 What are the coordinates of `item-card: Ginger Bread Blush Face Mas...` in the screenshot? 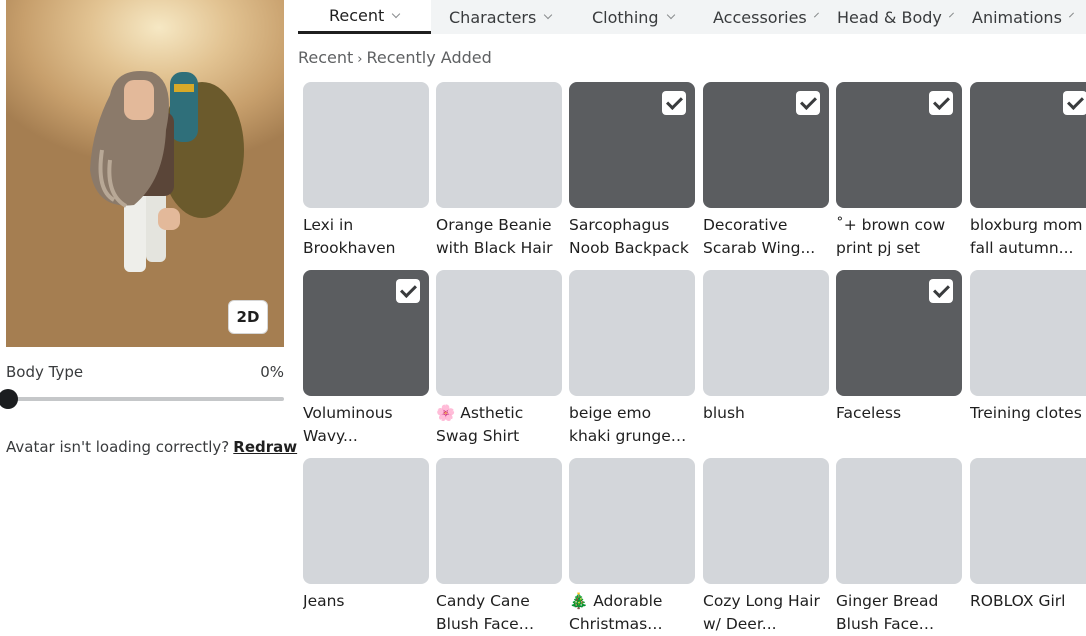 It's located at (899, 547).